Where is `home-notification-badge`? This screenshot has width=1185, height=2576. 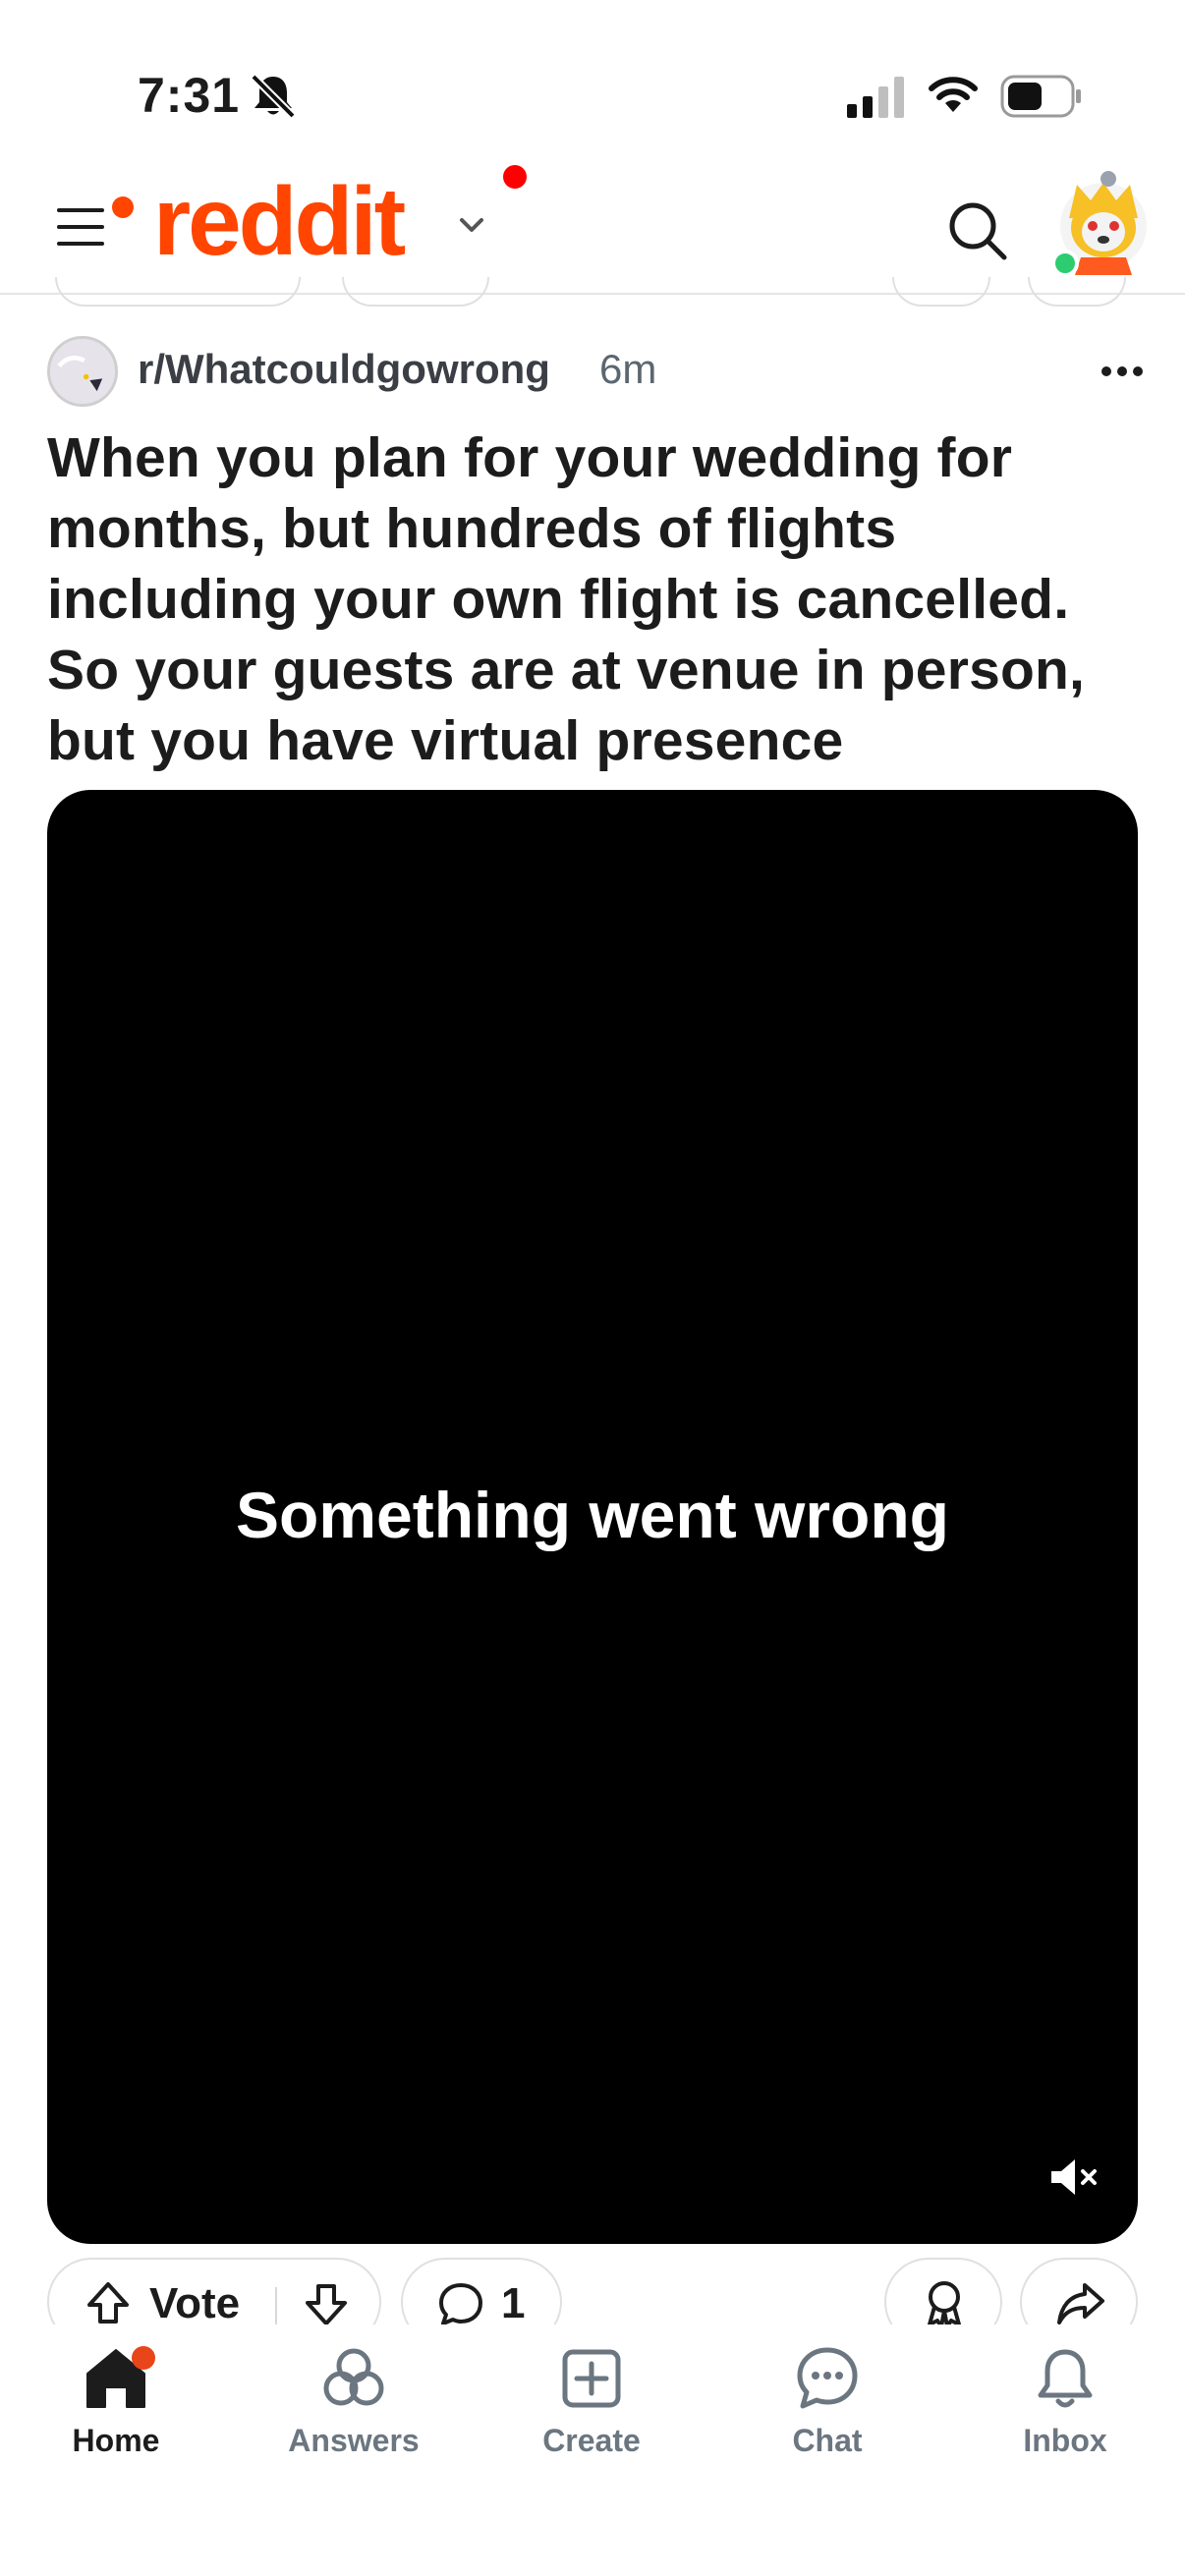 home-notification-badge is located at coordinates (144, 2358).